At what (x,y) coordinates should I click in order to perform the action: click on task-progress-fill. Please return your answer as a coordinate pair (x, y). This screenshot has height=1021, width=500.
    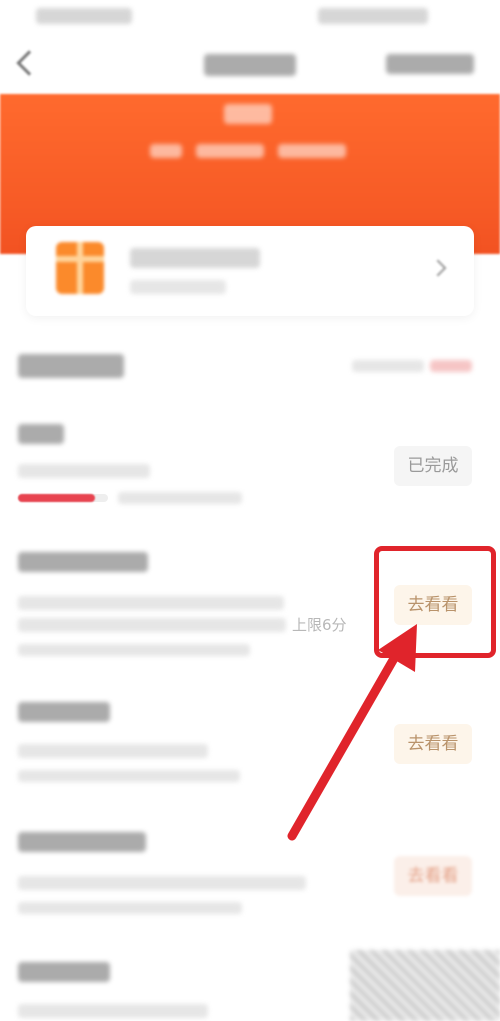
    Looking at the image, I should click on (56, 498).